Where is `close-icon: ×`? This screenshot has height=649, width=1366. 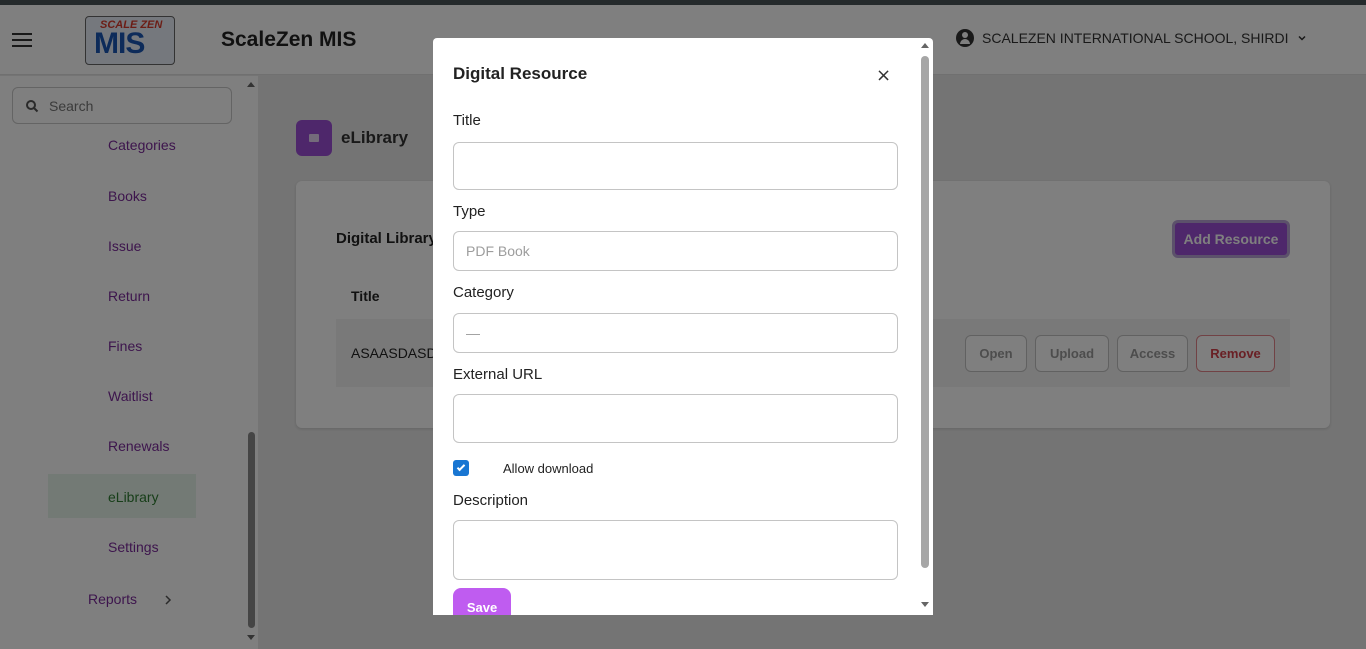
close-icon: × is located at coordinates (883, 76).